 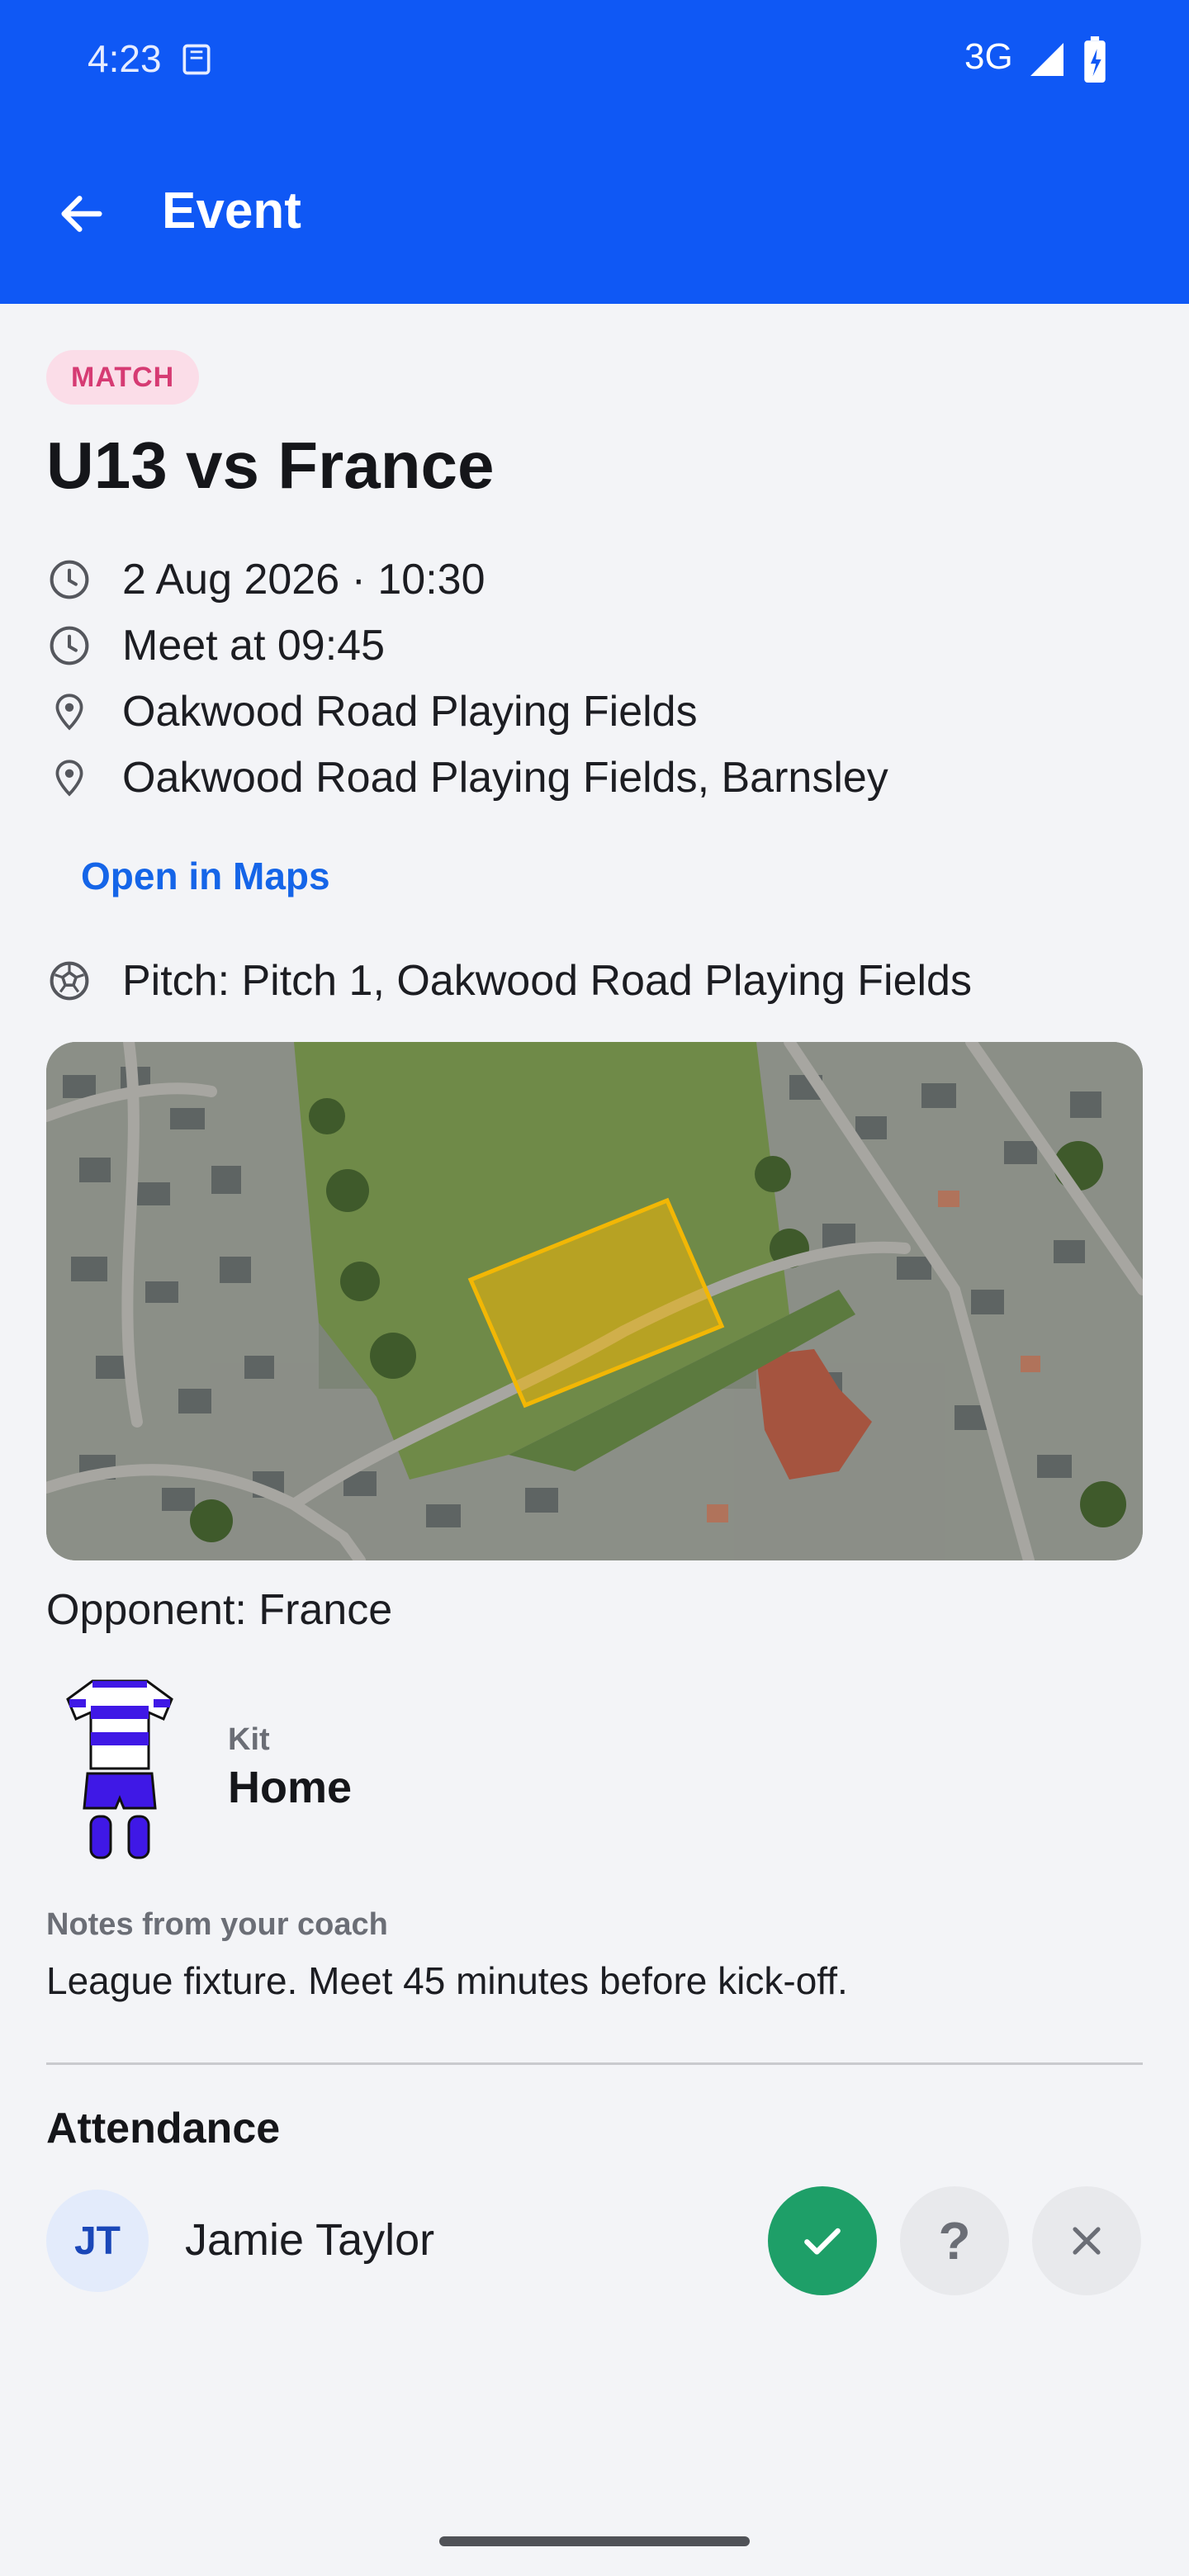 What do you see at coordinates (231, 210) in the screenshot?
I see `page-title: Event` at bounding box center [231, 210].